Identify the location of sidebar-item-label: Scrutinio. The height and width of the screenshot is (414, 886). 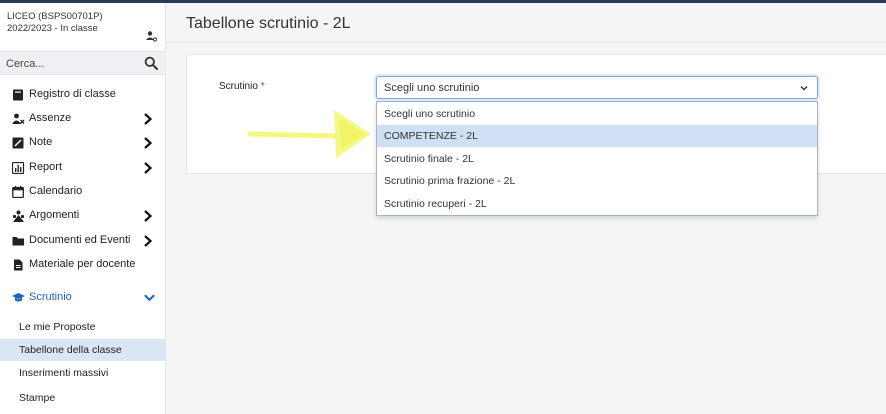
(50, 297).